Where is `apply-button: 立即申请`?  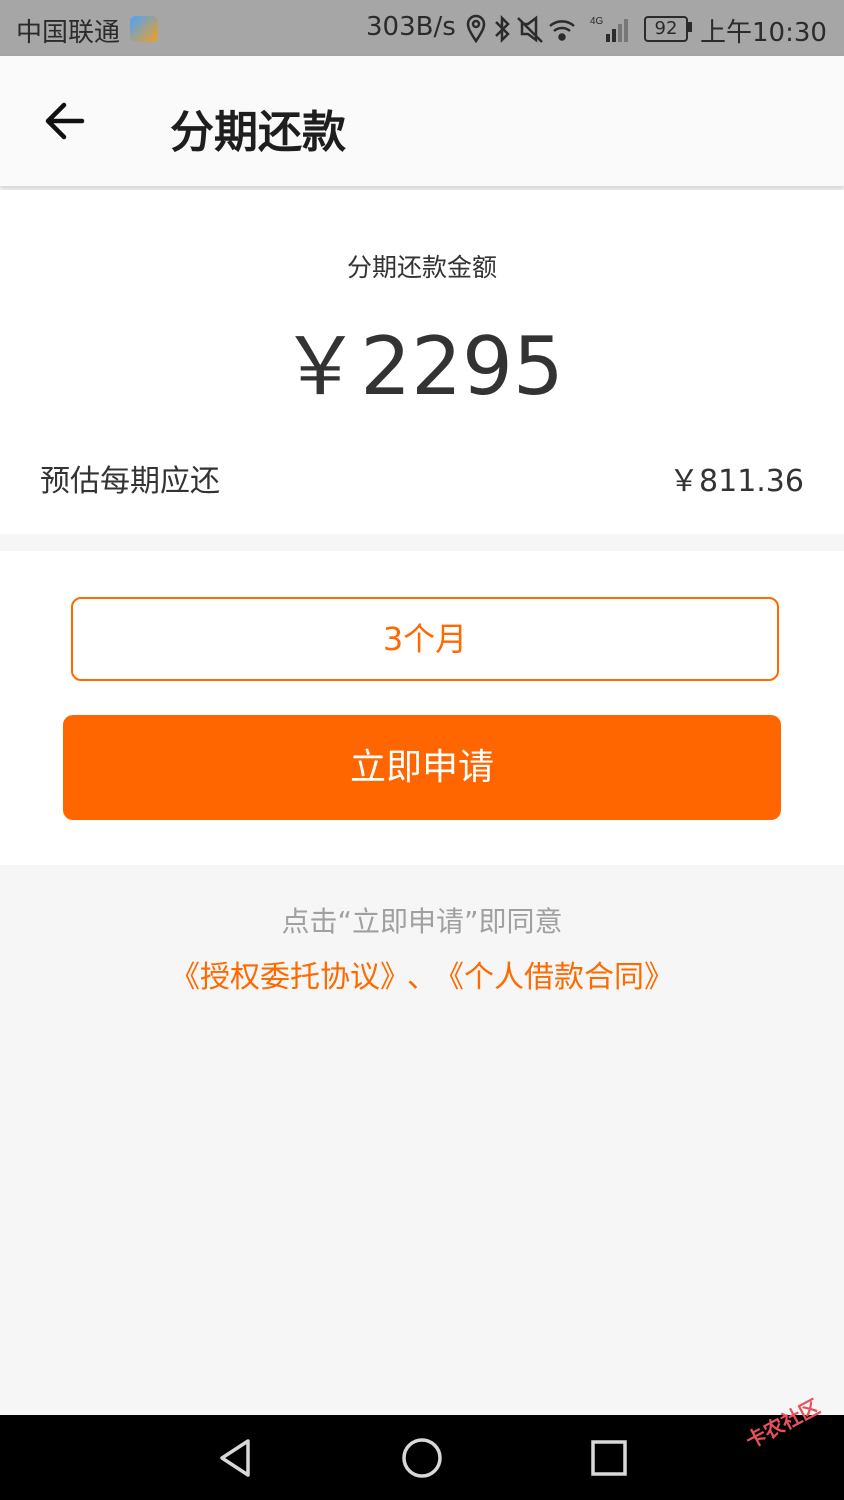 apply-button: 立即申请 is located at coordinates (422, 767).